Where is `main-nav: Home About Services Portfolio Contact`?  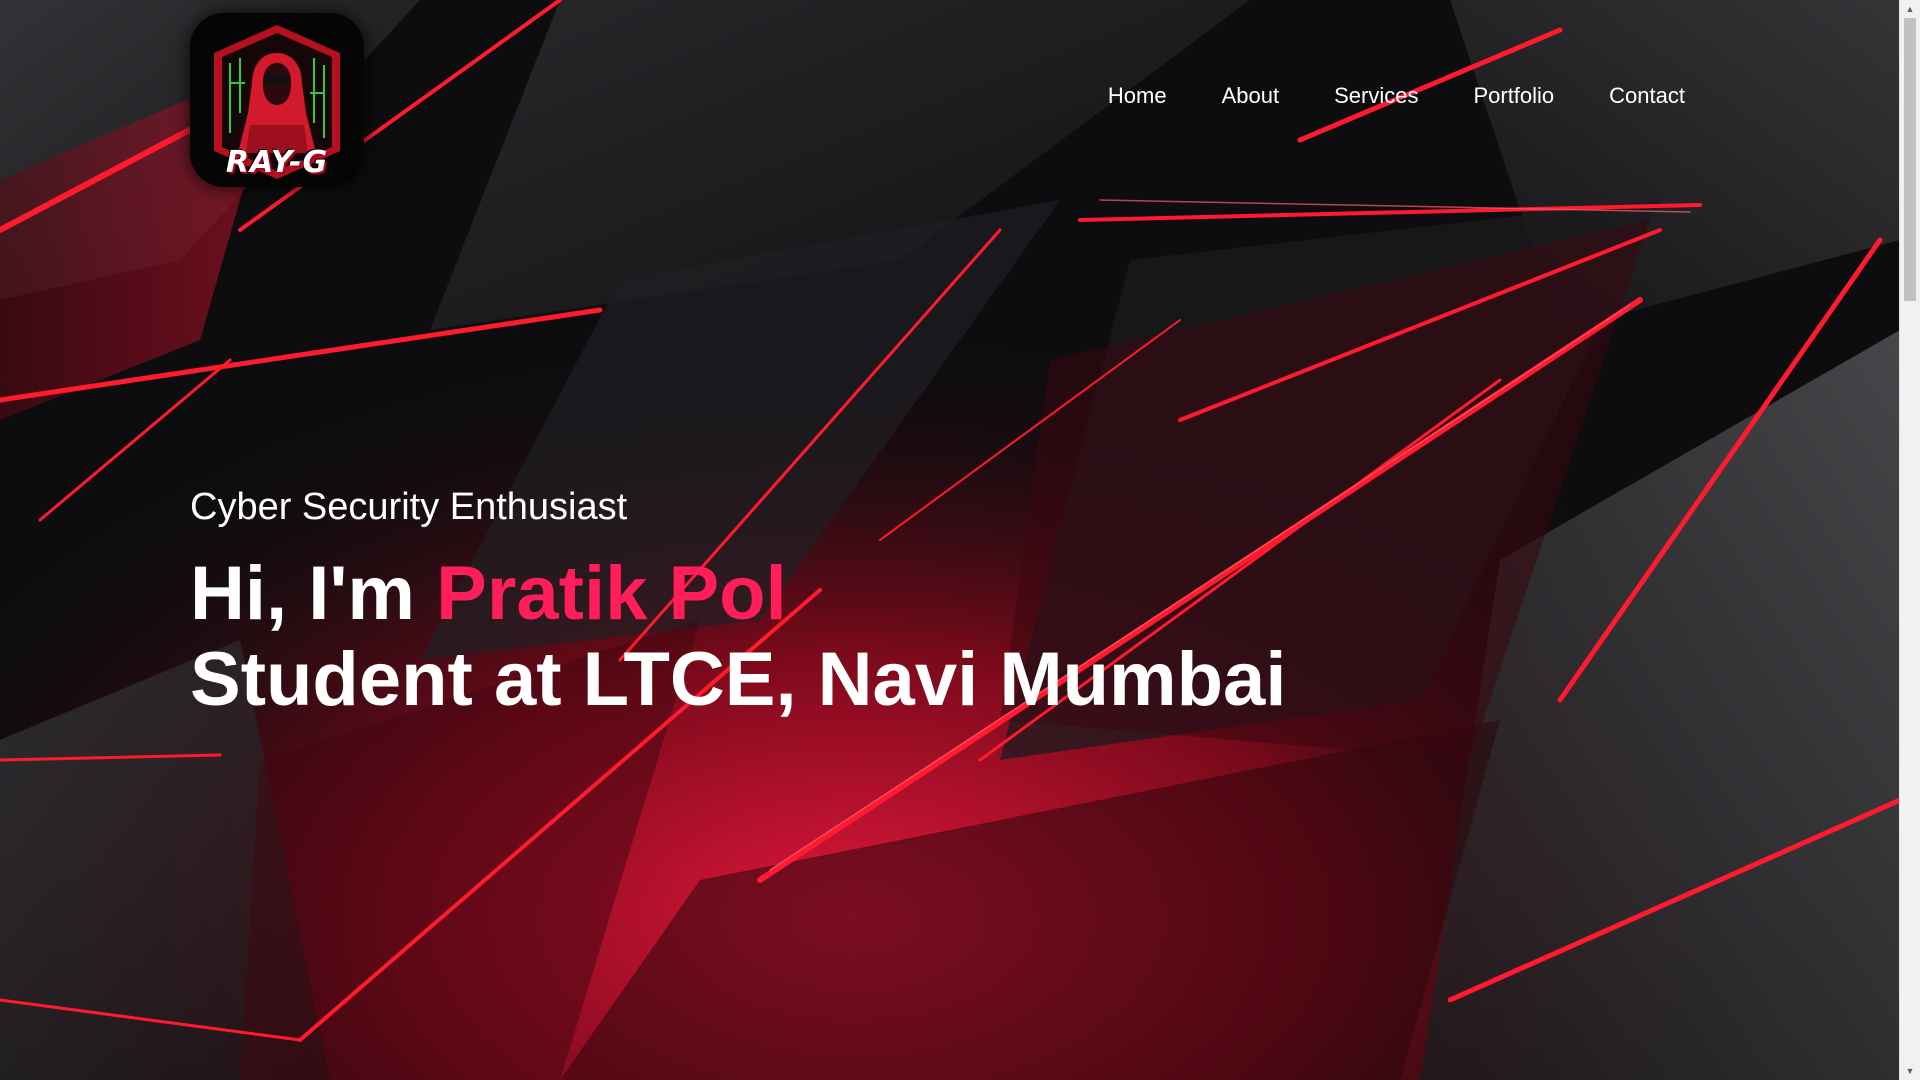
main-nav: Home About Services Portfolio Contact is located at coordinates (1396, 96).